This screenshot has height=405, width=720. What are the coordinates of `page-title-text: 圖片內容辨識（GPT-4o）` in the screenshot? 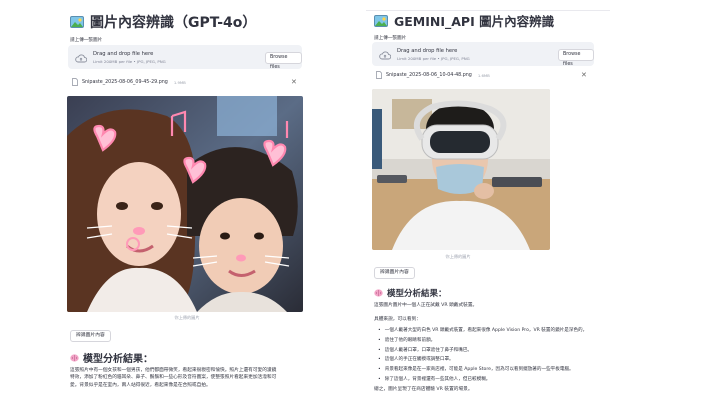 It's located at (173, 23).